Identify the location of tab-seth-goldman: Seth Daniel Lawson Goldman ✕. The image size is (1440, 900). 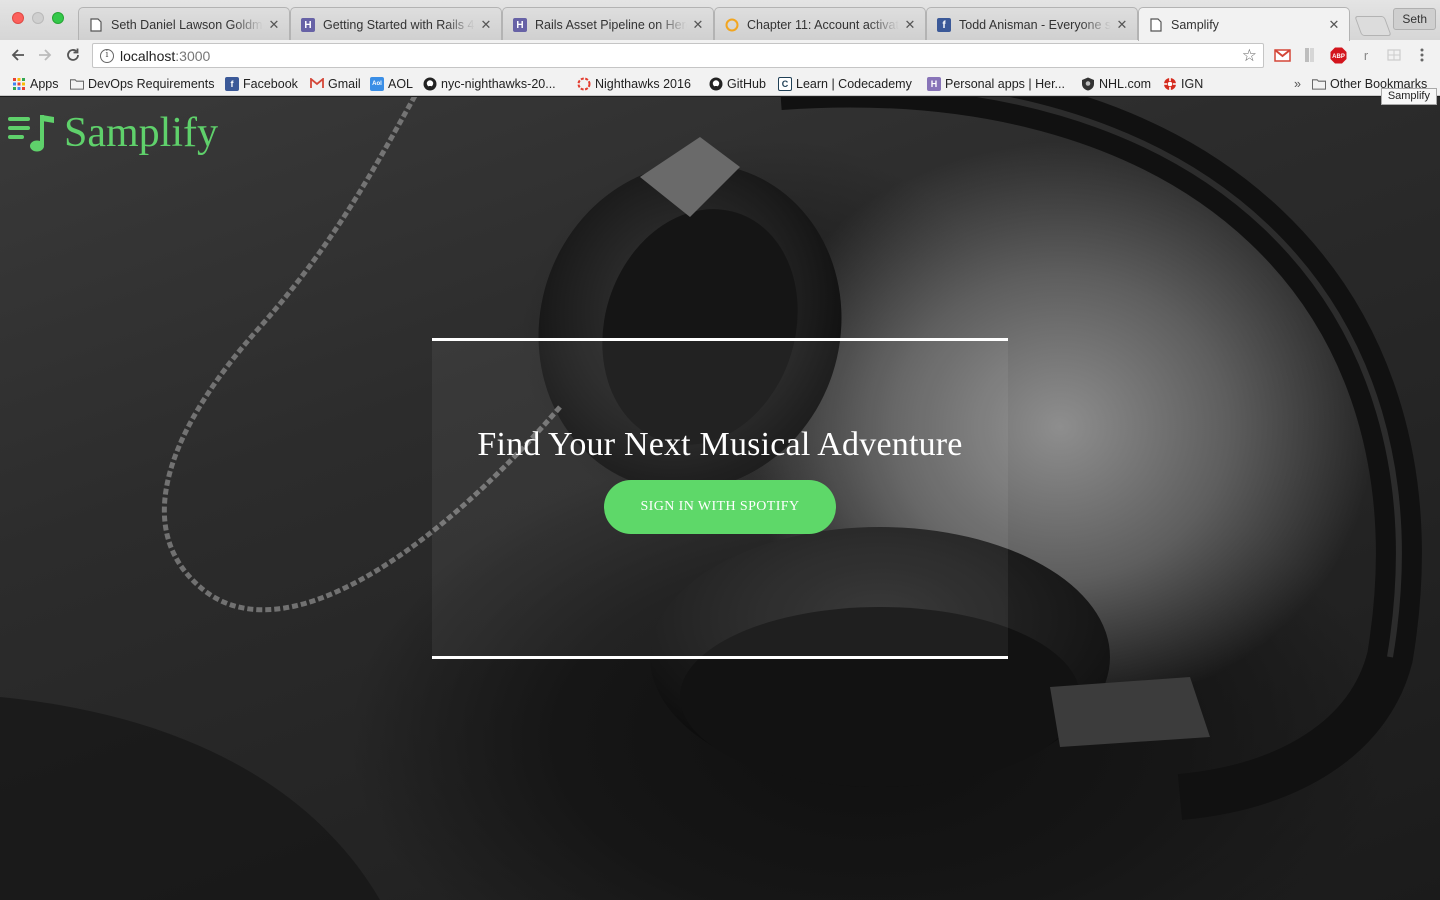
(184, 23).